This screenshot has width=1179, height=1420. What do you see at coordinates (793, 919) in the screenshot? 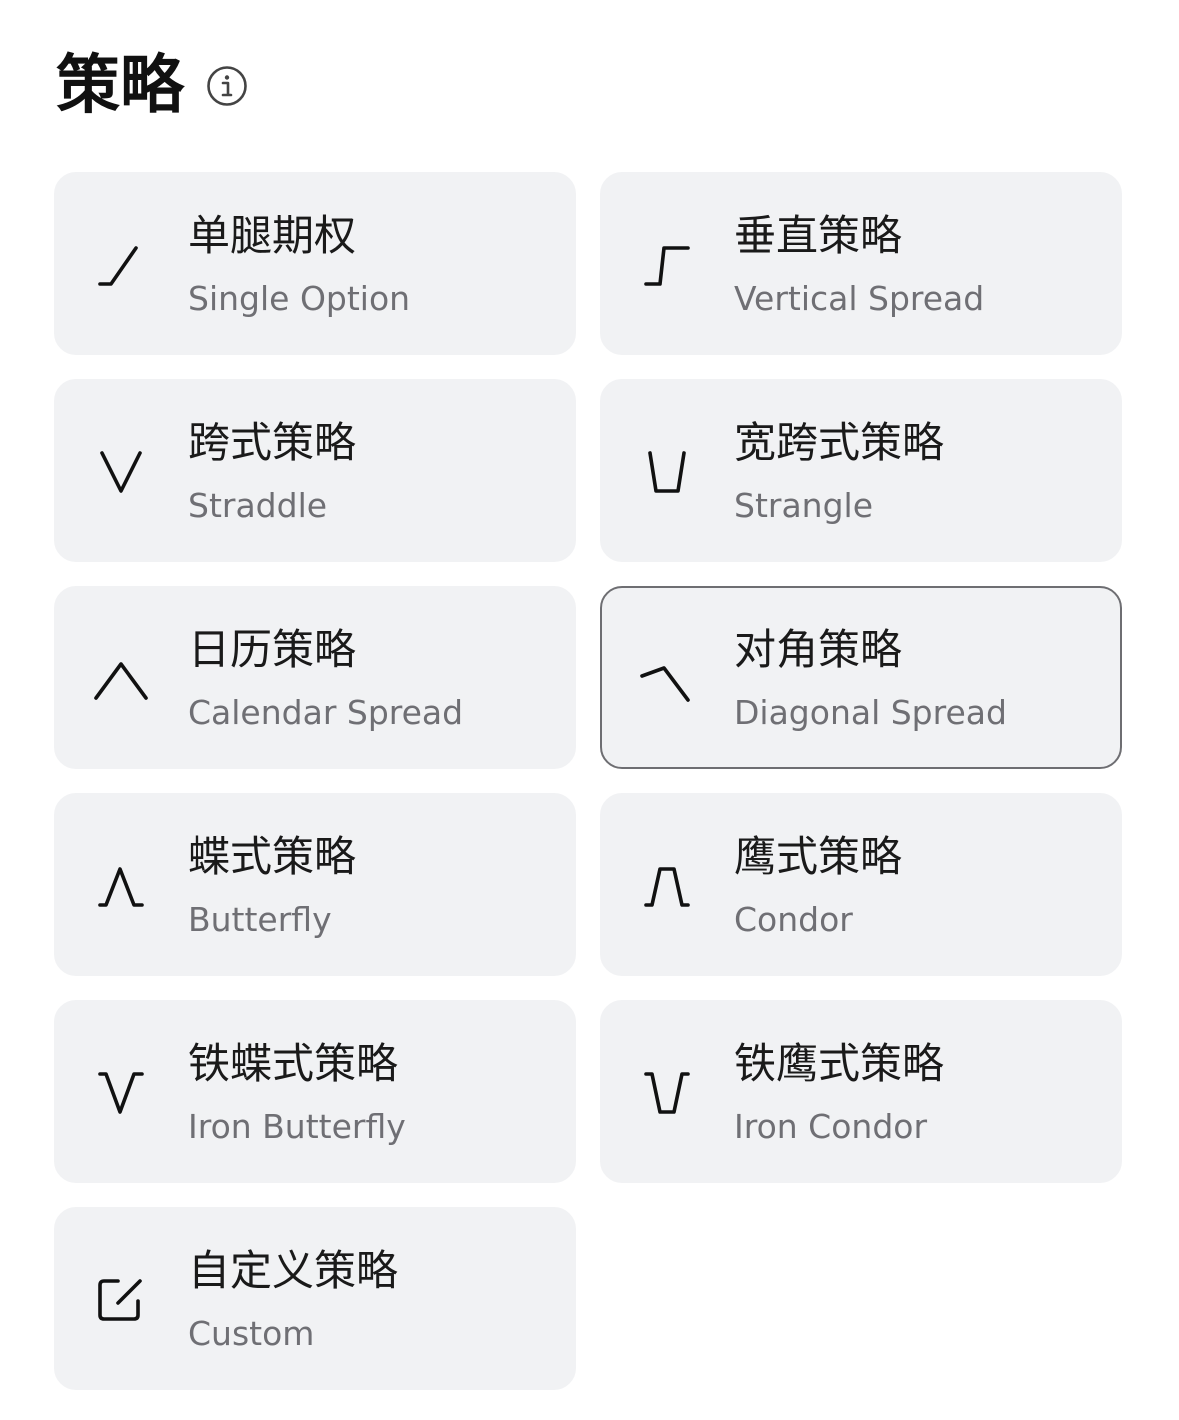
I see `strategy-name-en: Condor` at bounding box center [793, 919].